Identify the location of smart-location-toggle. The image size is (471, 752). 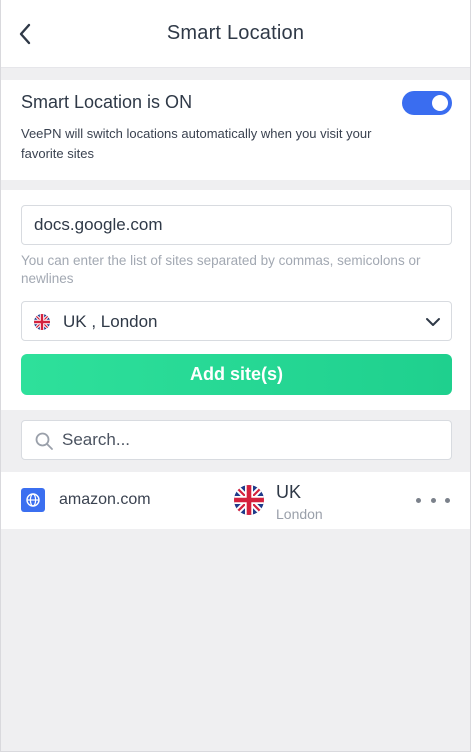
(427, 103).